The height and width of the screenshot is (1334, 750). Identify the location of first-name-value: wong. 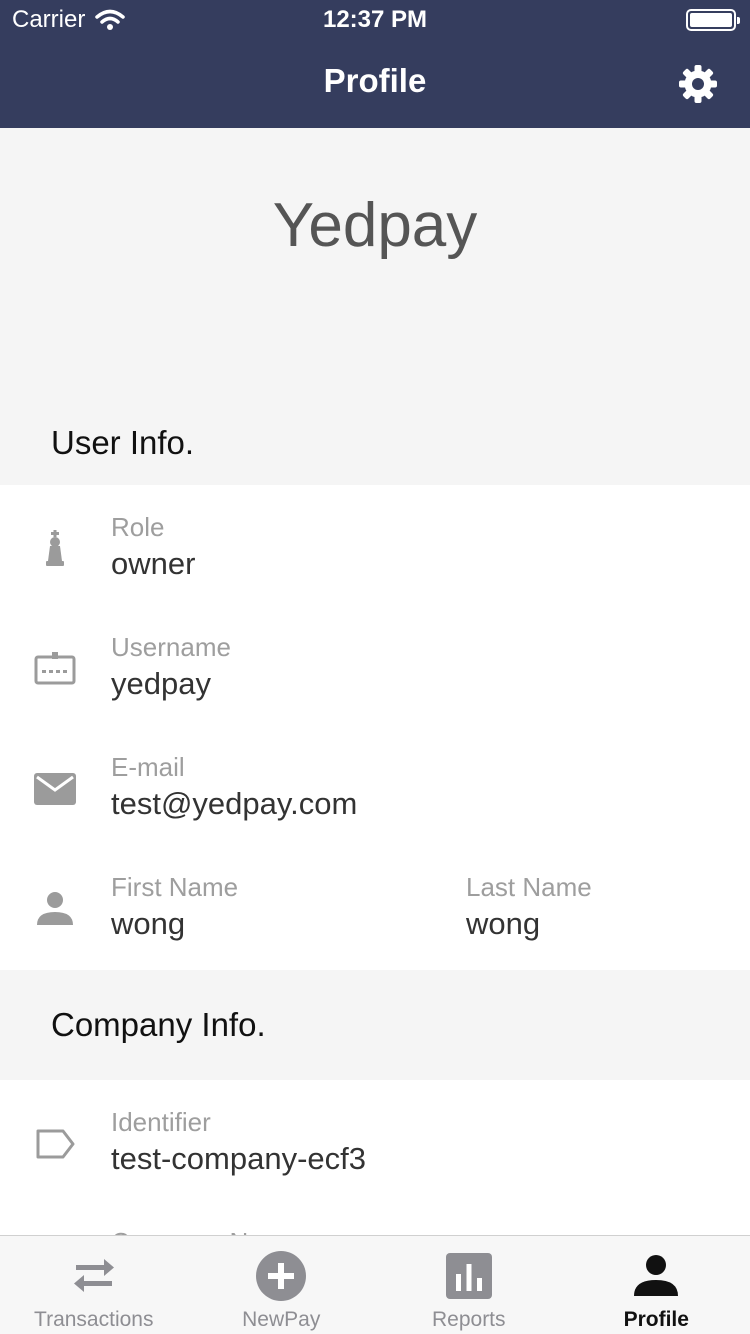
(148, 923).